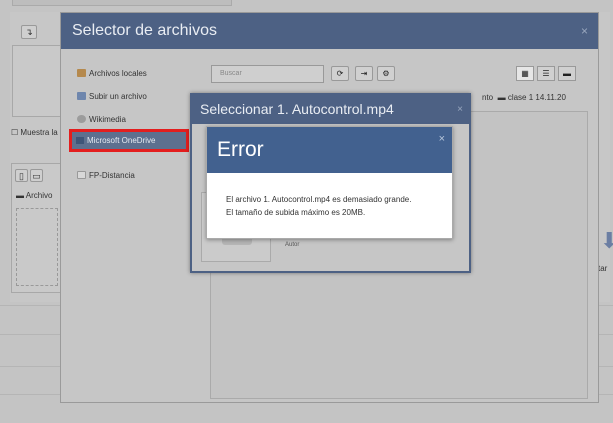  Describe the element at coordinates (39, 132) in the screenshot. I see `background-show-label: Muestra la` at that location.